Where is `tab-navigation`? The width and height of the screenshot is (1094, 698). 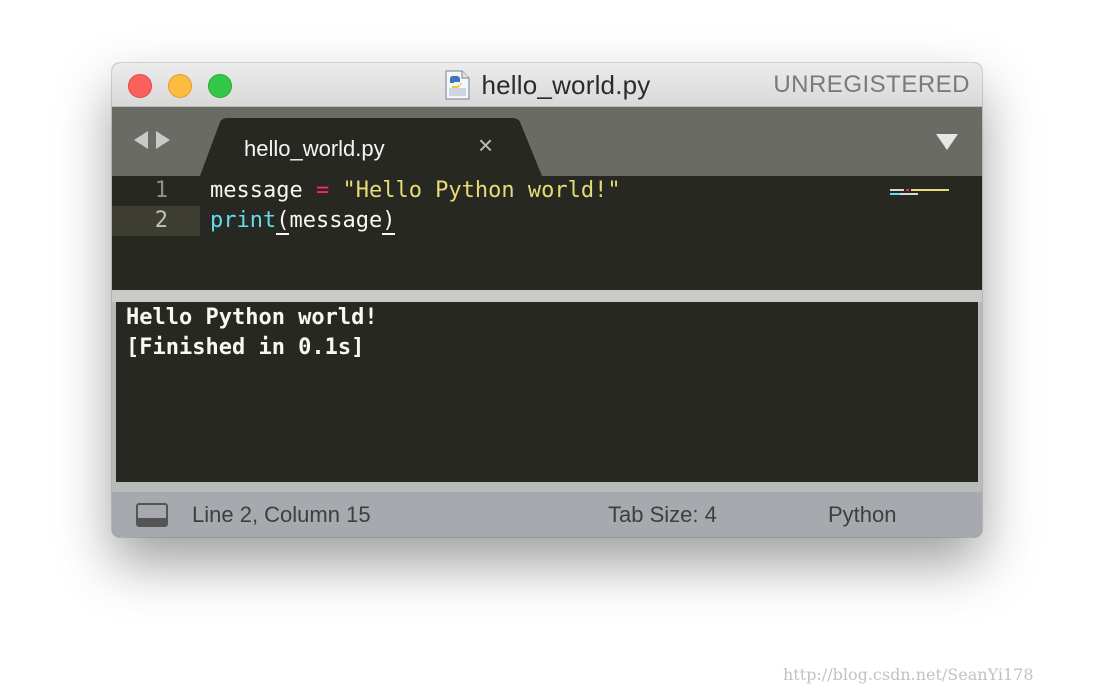
tab-navigation is located at coordinates (152, 140).